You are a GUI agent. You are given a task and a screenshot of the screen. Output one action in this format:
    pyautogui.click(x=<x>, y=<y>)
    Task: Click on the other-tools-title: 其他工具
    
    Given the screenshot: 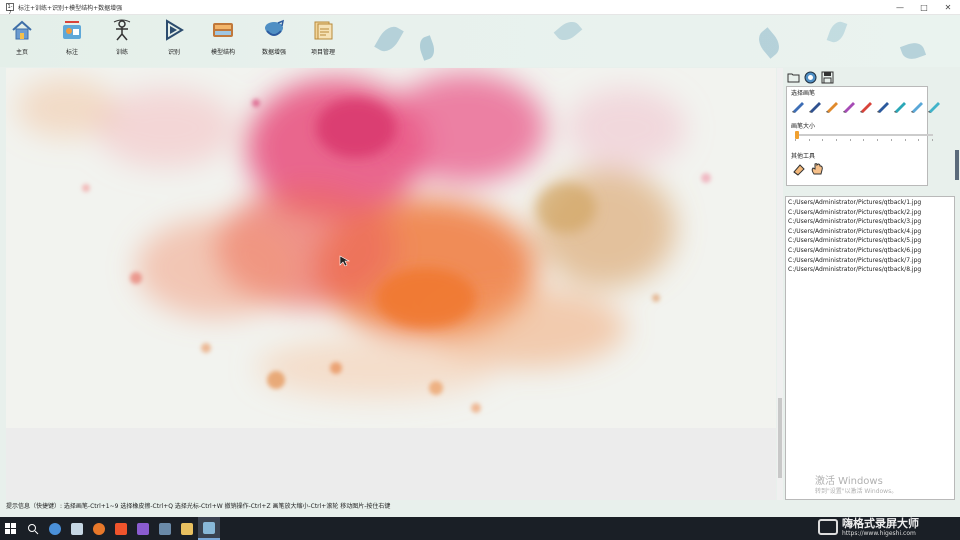 What is the action you would take?
    pyautogui.click(x=803, y=156)
    